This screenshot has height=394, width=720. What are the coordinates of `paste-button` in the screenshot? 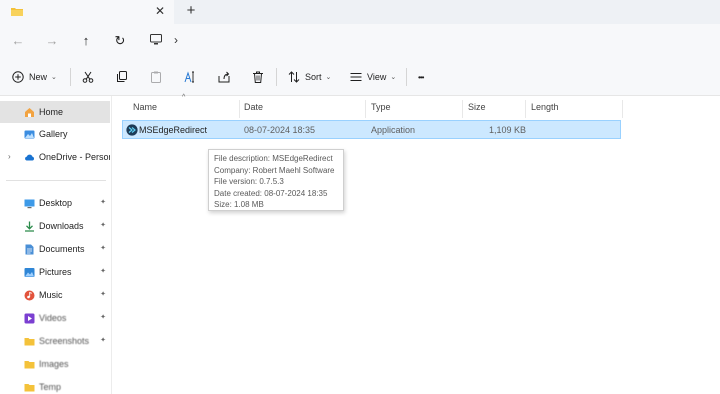 It's located at (156, 77).